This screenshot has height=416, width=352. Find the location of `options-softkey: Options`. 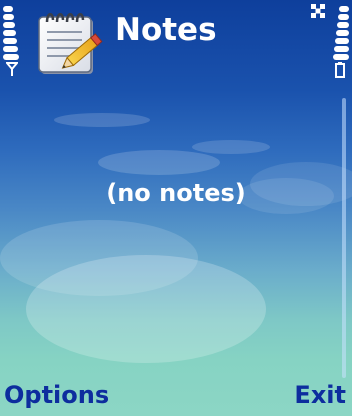

options-softkey: Options is located at coordinates (56, 395).